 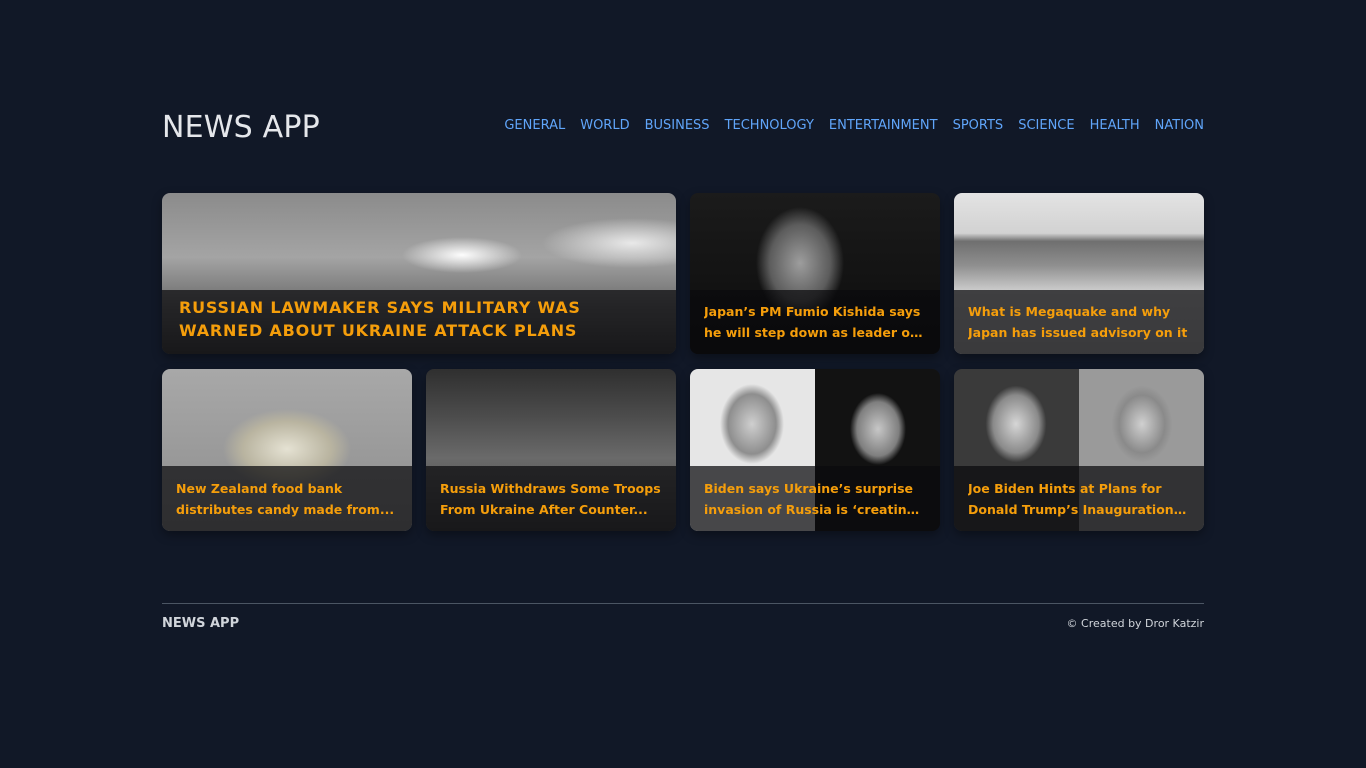 I want to click on nav-nation: NATION, so click(x=1179, y=125).